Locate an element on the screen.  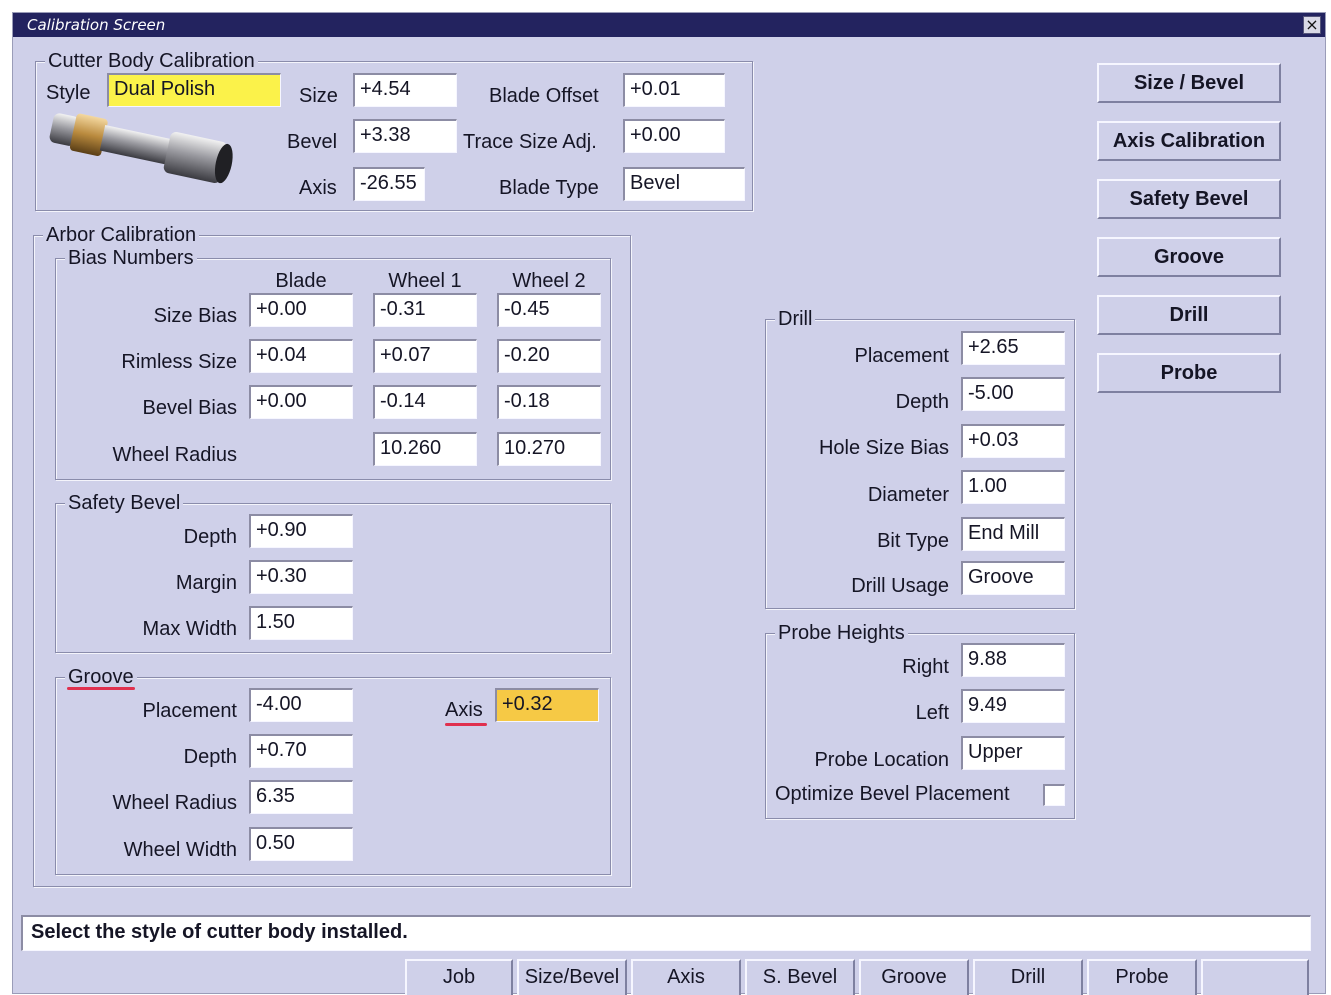
drill-placement-field: +2.65 is located at coordinates (1013, 348).